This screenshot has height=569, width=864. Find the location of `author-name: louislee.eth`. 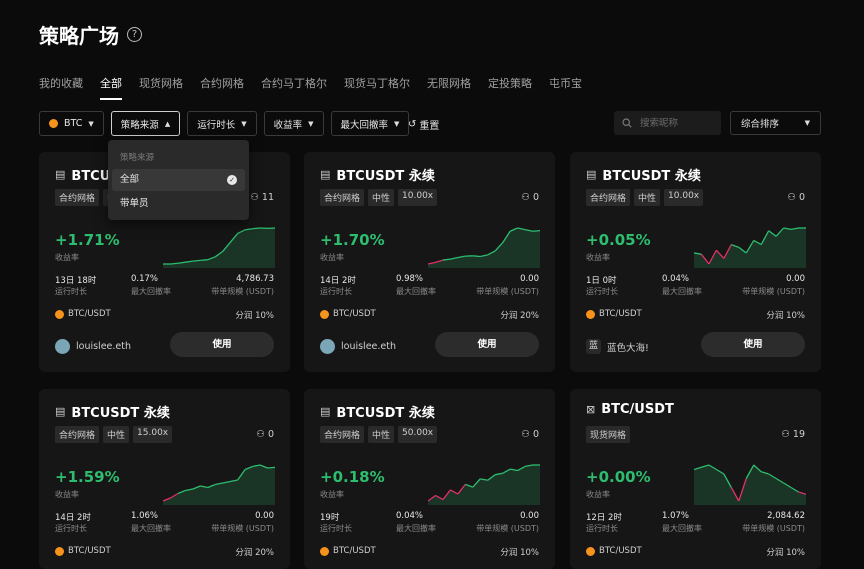

author-name: louislee.eth is located at coordinates (103, 346).